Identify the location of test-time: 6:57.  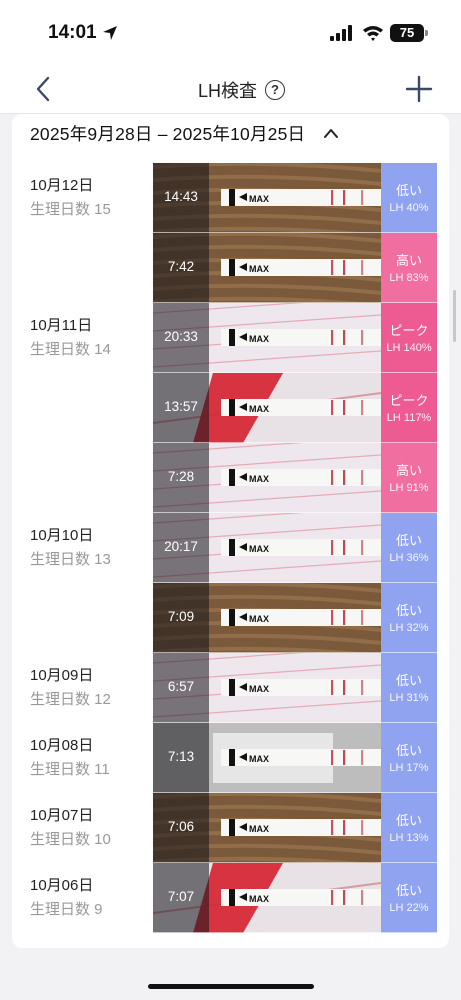
(181, 686).